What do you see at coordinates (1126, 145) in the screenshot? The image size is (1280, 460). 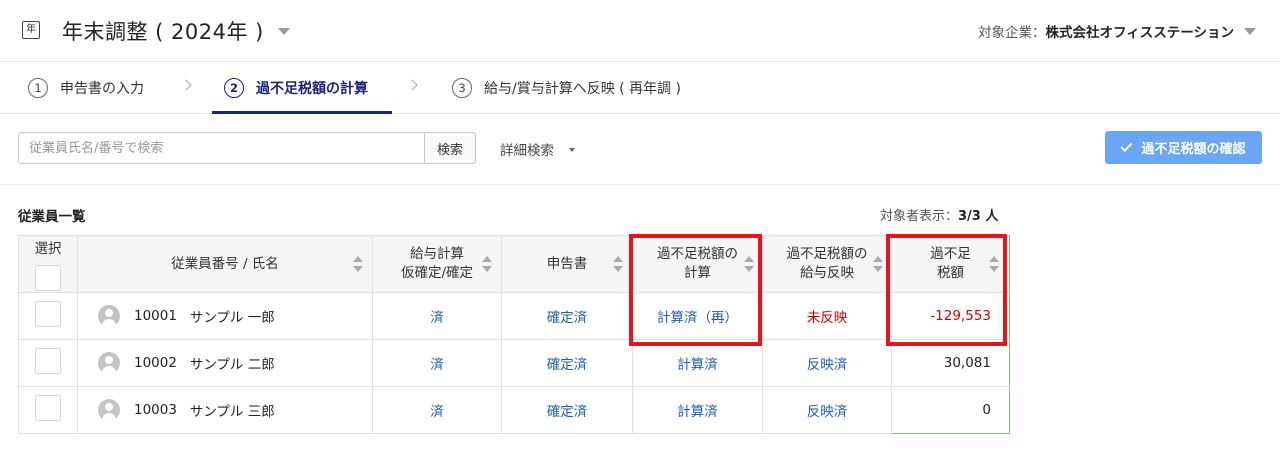 I see `check-icon` at bounding box center [1126, 145].